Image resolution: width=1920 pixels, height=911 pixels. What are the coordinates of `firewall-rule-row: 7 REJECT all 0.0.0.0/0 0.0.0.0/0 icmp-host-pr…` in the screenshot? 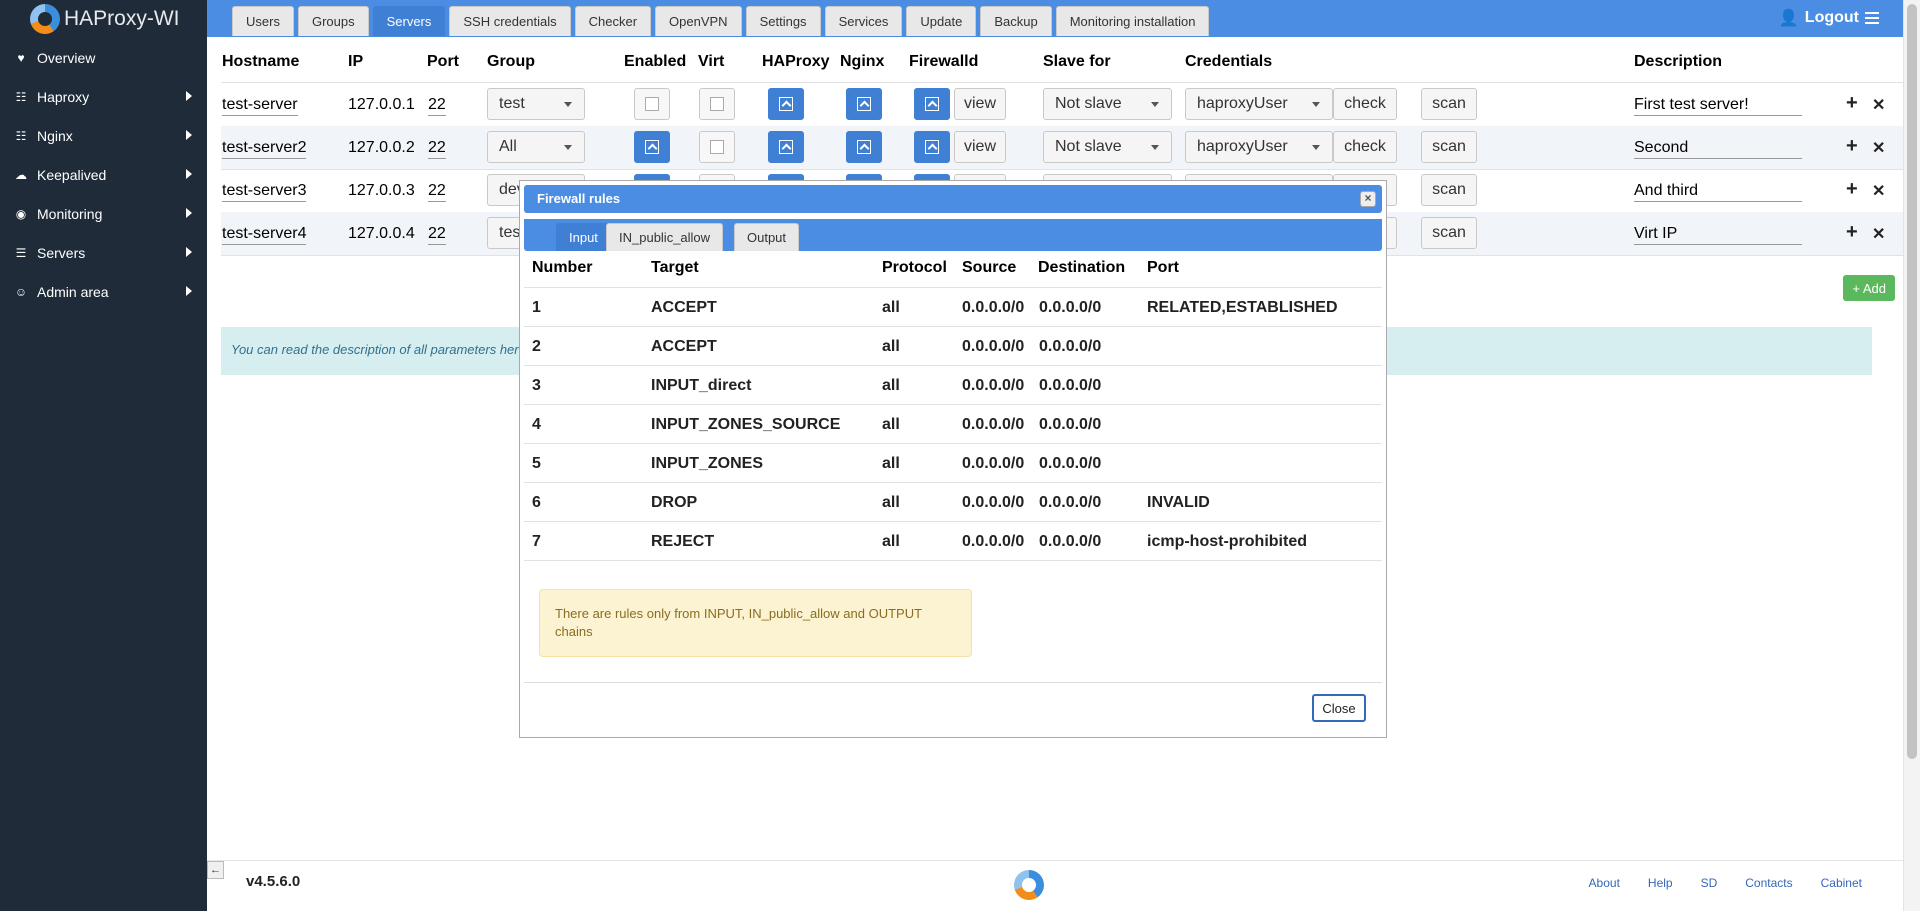 It's located at (953, 540).